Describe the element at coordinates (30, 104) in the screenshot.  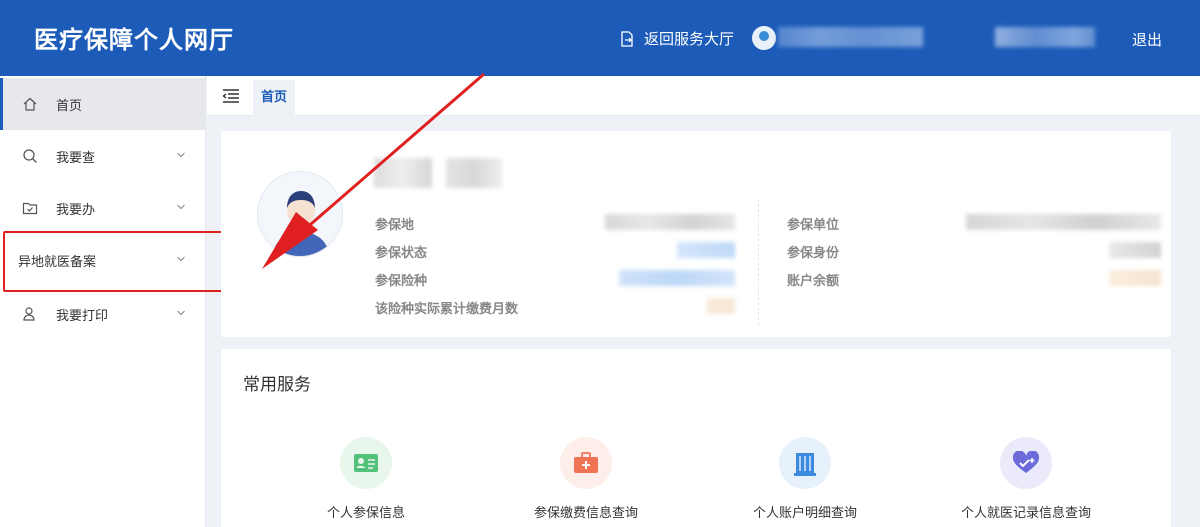
I see `home-icon` at that location.